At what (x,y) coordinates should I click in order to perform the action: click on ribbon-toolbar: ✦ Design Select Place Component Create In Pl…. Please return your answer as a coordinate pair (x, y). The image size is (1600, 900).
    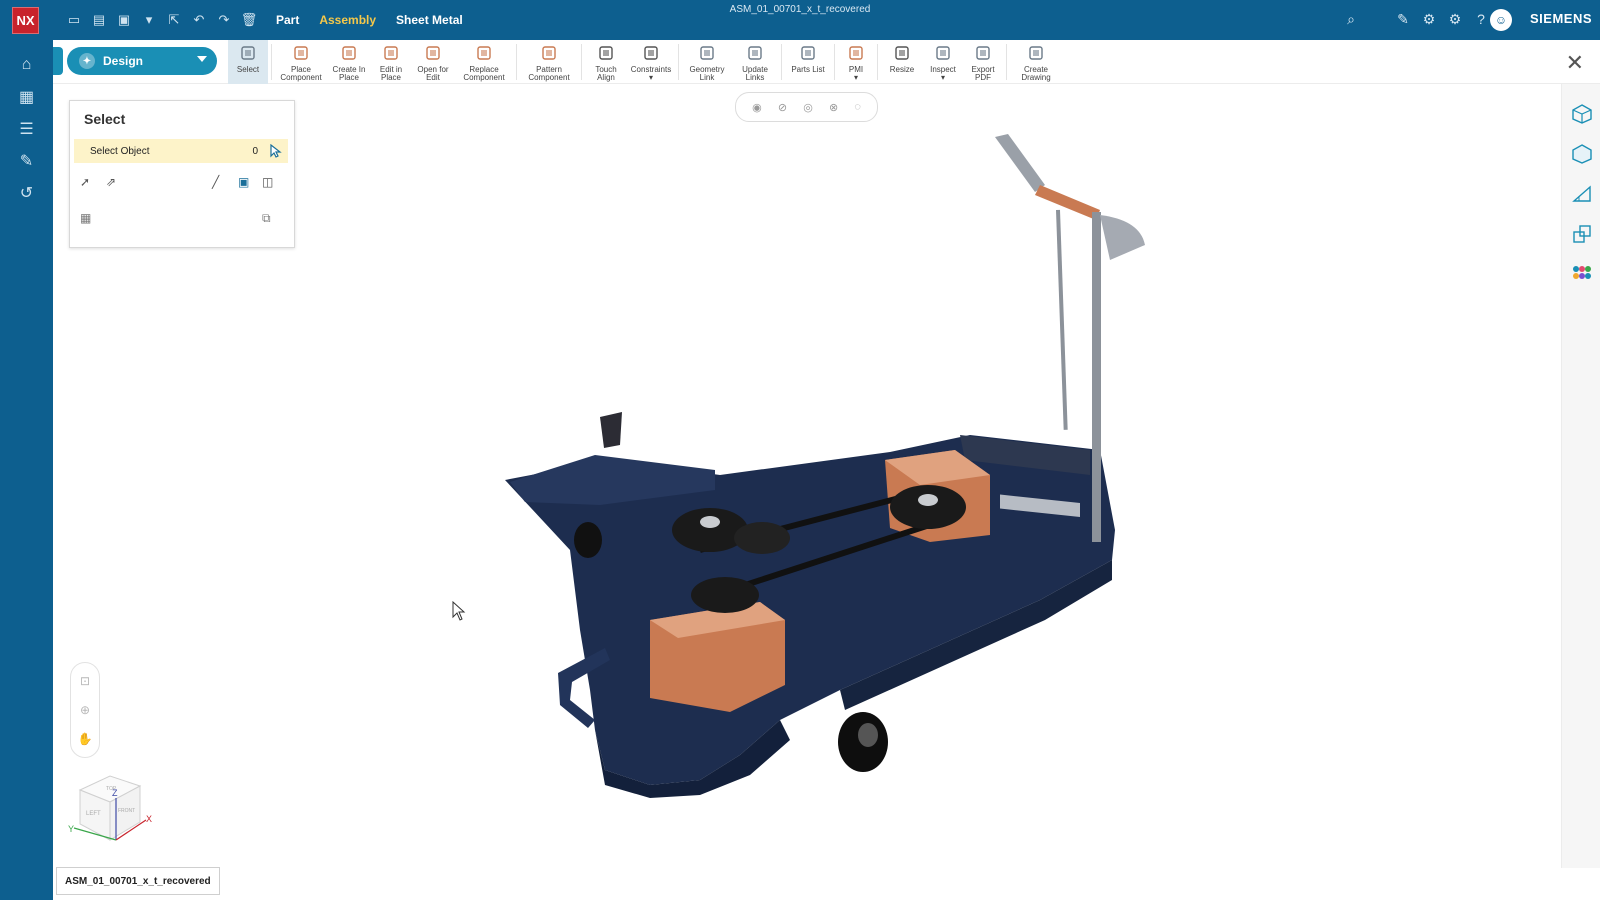
    Looking at the image, I should click on (826, 62).